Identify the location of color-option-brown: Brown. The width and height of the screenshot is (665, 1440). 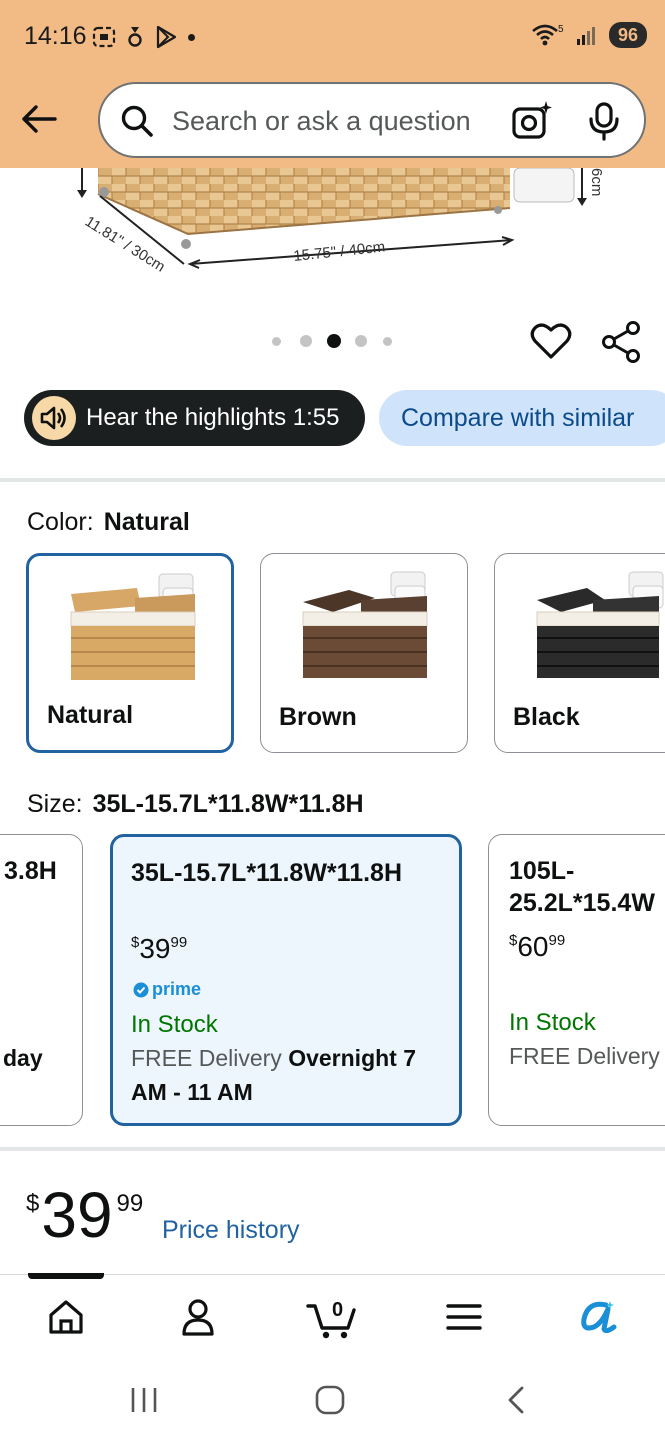
(364, 653).